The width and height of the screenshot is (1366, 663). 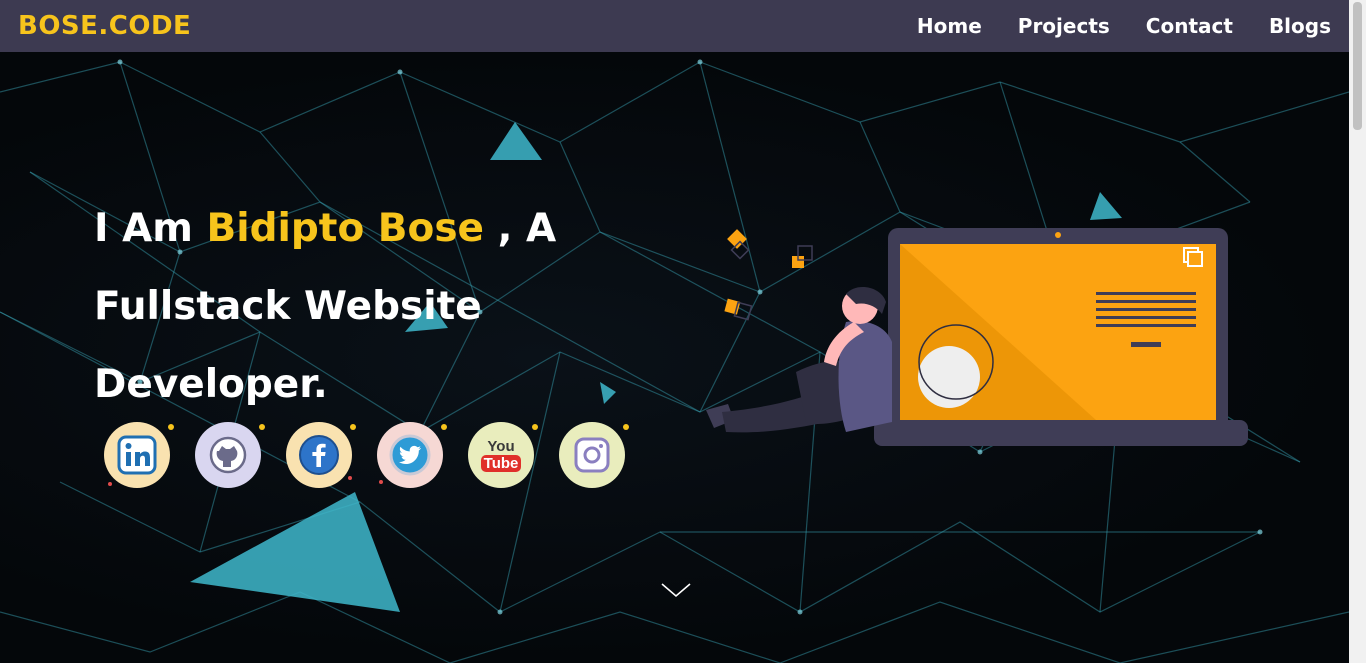 What do you see at coordinates (520, 228) in the screenshot?
I see `headline-suffix: , A` at bounding box center [520, 228].